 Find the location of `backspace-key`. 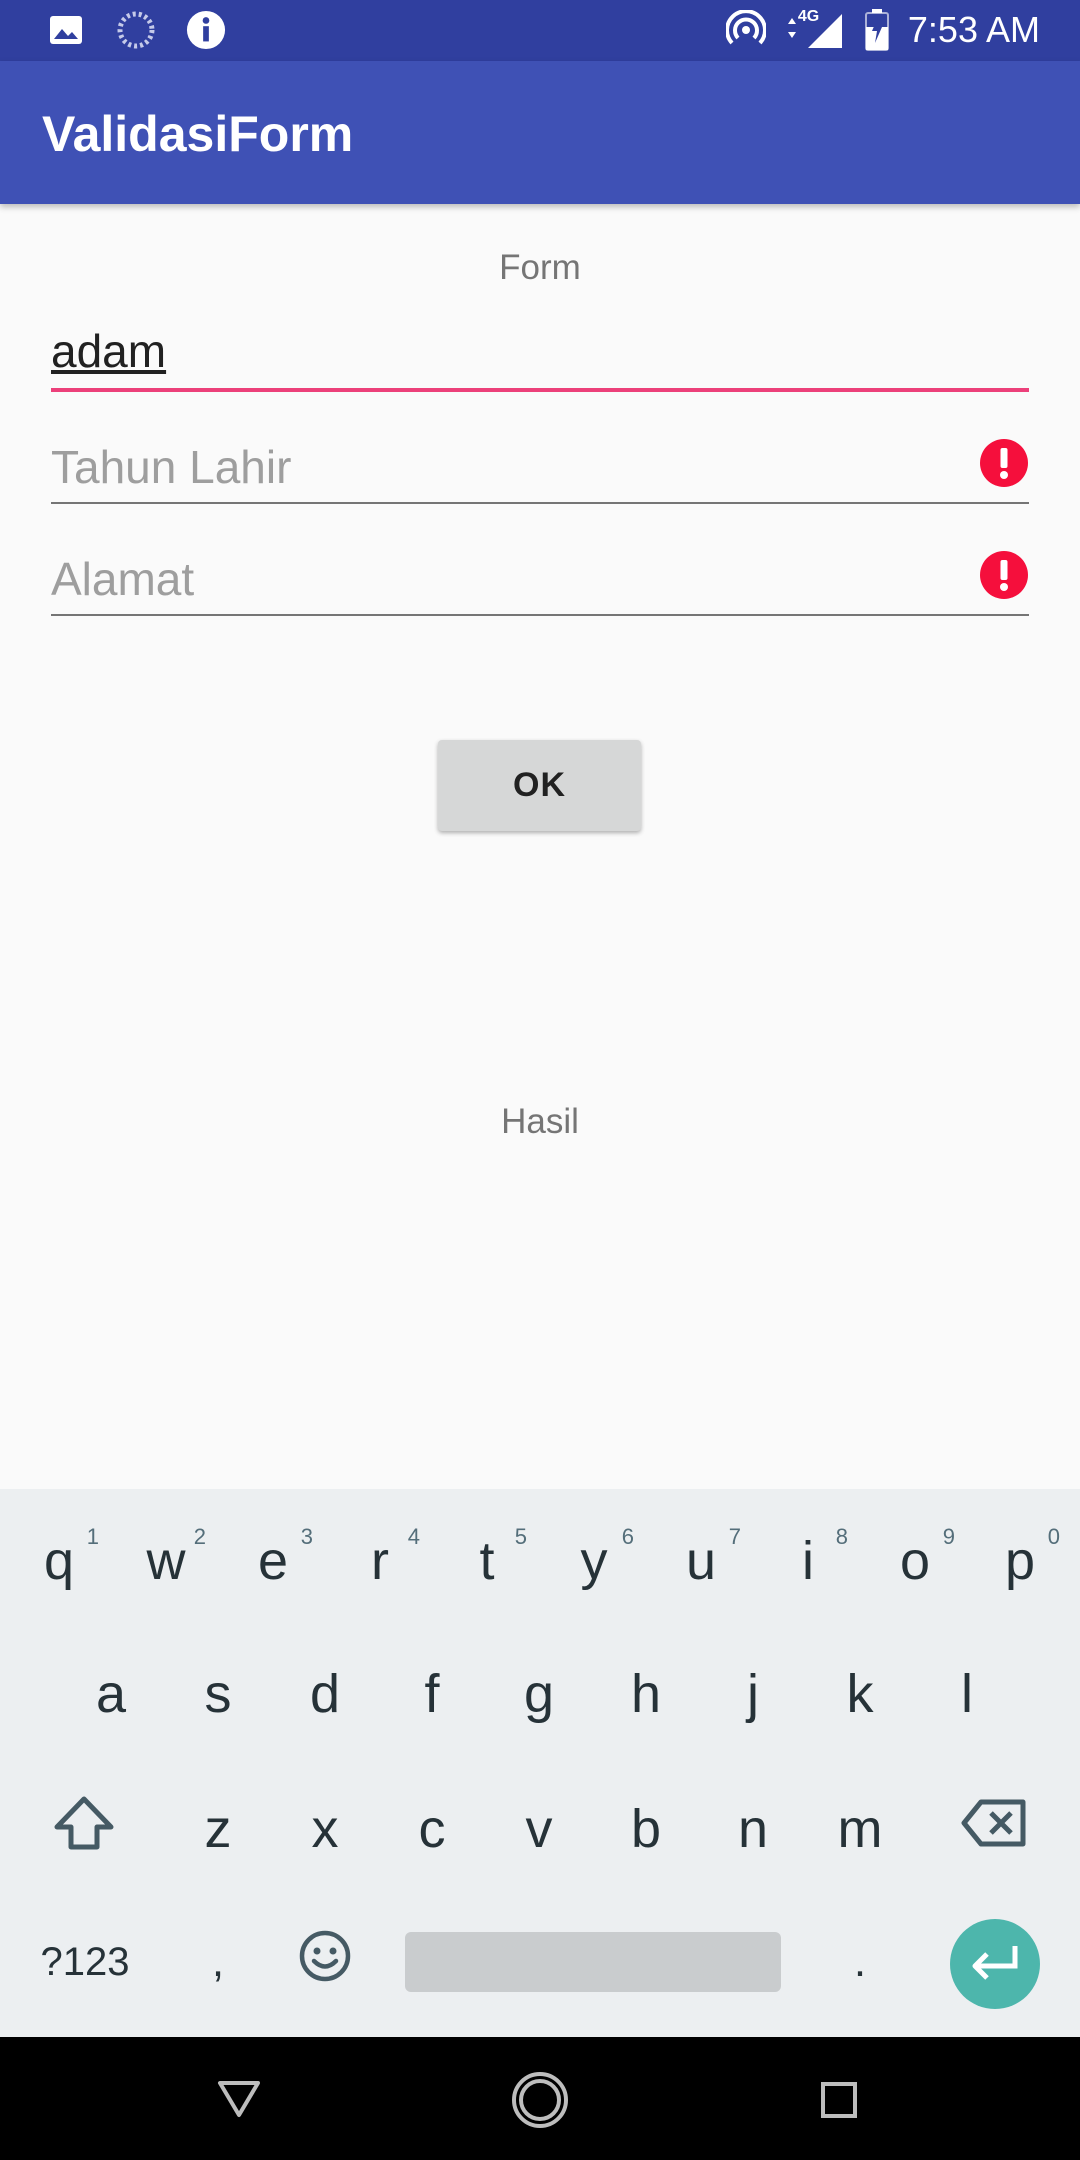

backspace-key is located at coordinates (994, 1829).